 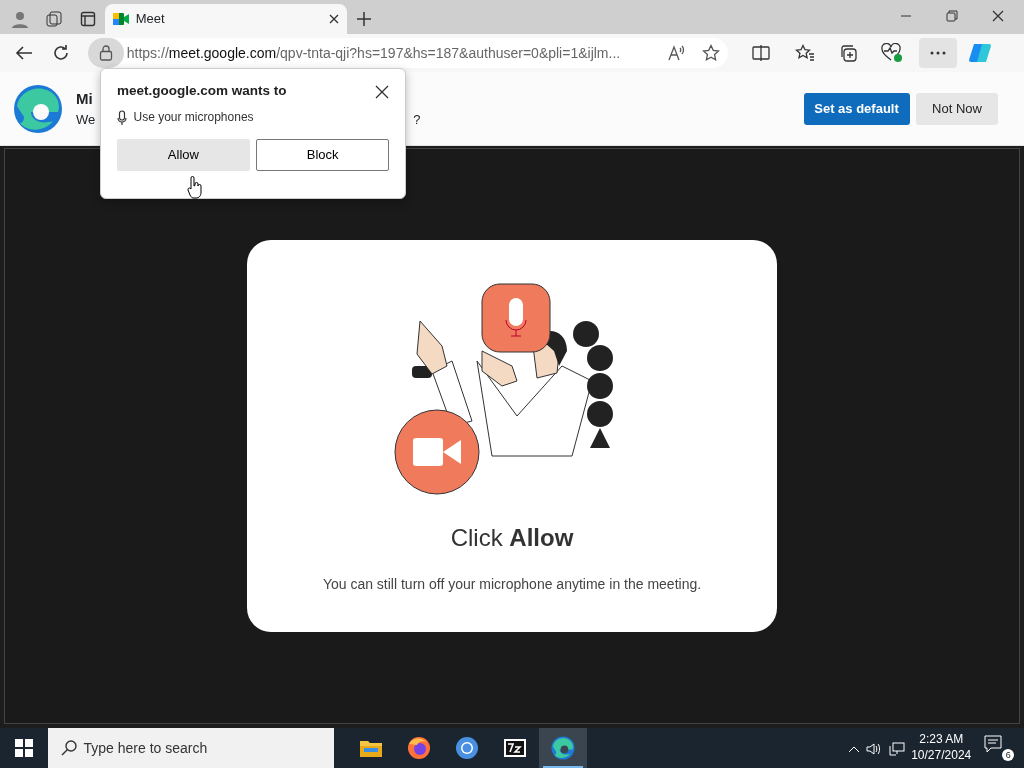 What do you see at coordinates (84, 98) in the screenshot?
I see `infobar-title: Mi` at bounding box center [84, 98].